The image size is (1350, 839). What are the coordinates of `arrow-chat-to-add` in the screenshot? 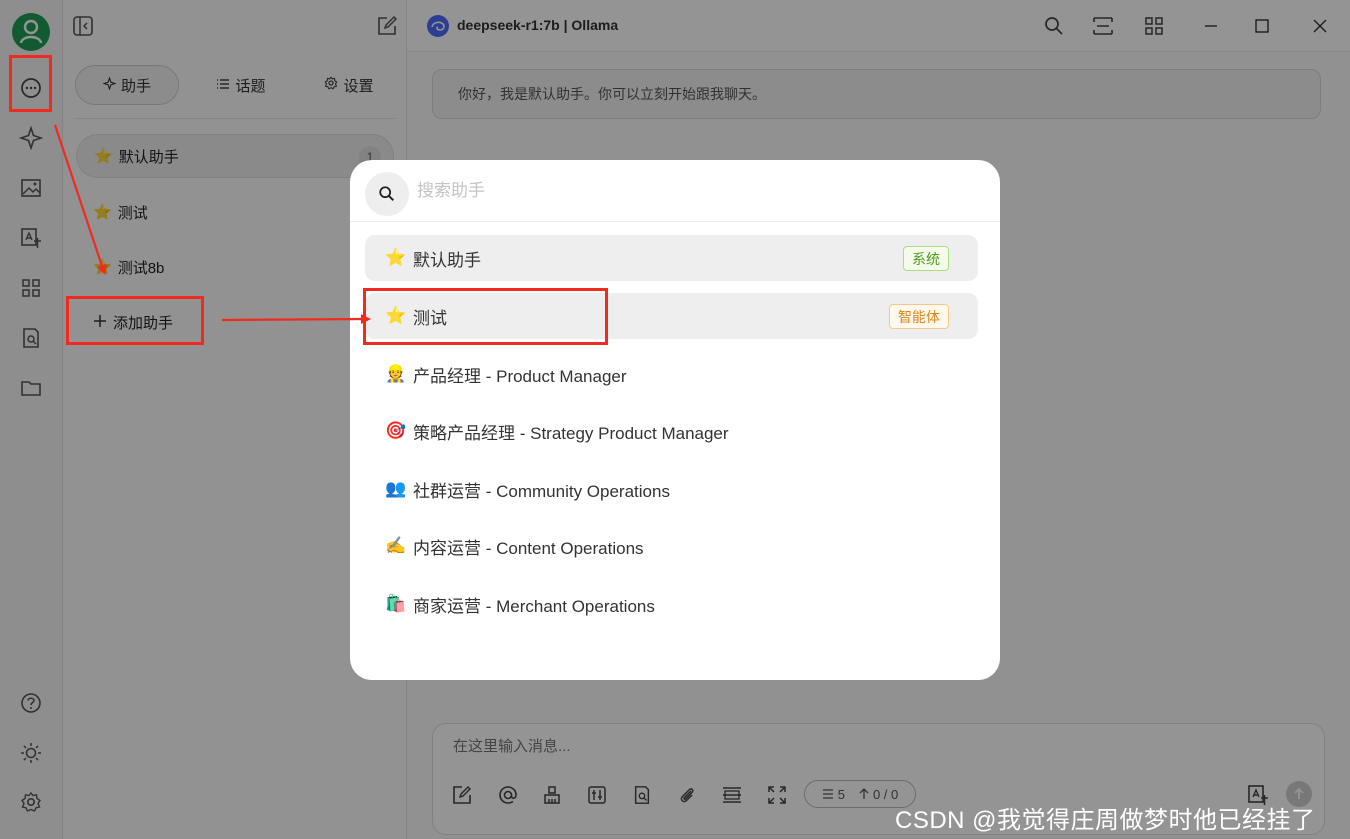 It's located at (80, 199).